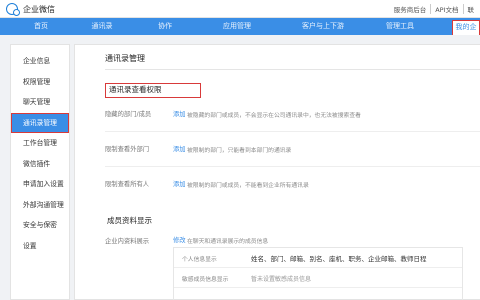 Image resolution: width=480 pixels, height=300 pixels. Describe the element at coordinates (127, 149) in the screenshot. I see `row-label-limit-dept: 限制查看外部门` at that location.